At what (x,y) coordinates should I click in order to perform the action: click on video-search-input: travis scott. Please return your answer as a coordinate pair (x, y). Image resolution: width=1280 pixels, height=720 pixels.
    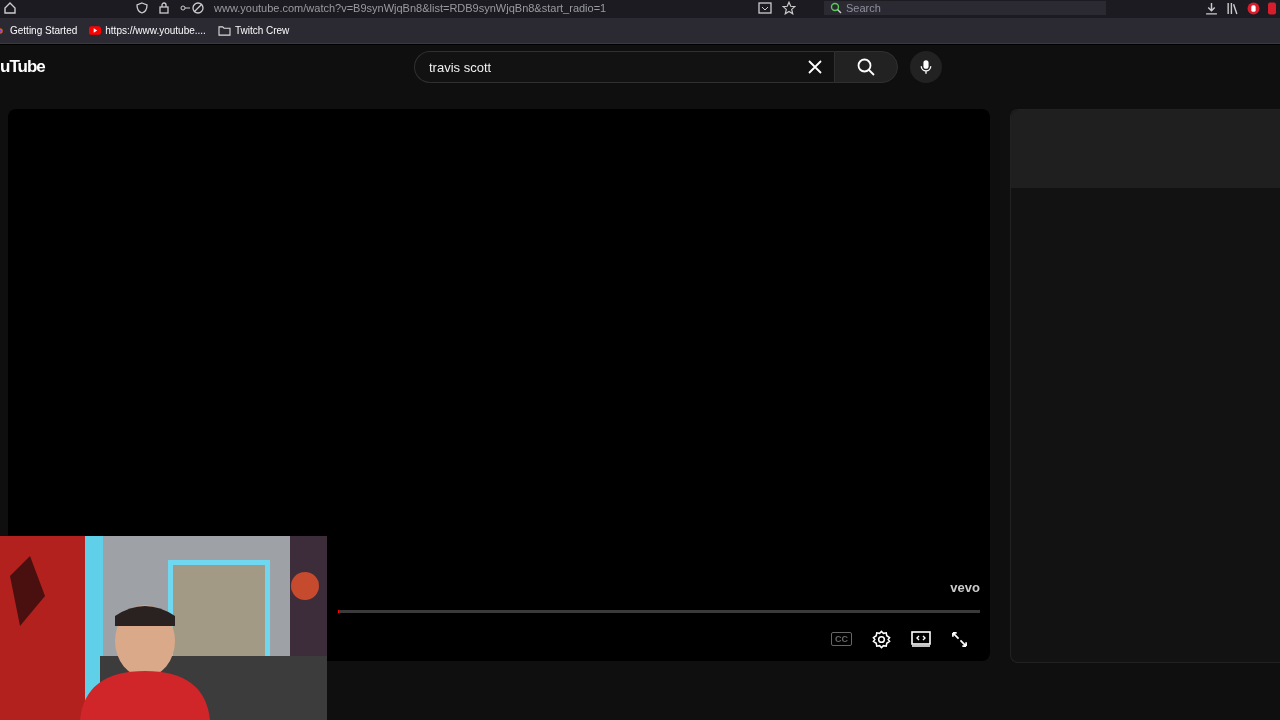
    Looking at the image, I should click on (617, 67).